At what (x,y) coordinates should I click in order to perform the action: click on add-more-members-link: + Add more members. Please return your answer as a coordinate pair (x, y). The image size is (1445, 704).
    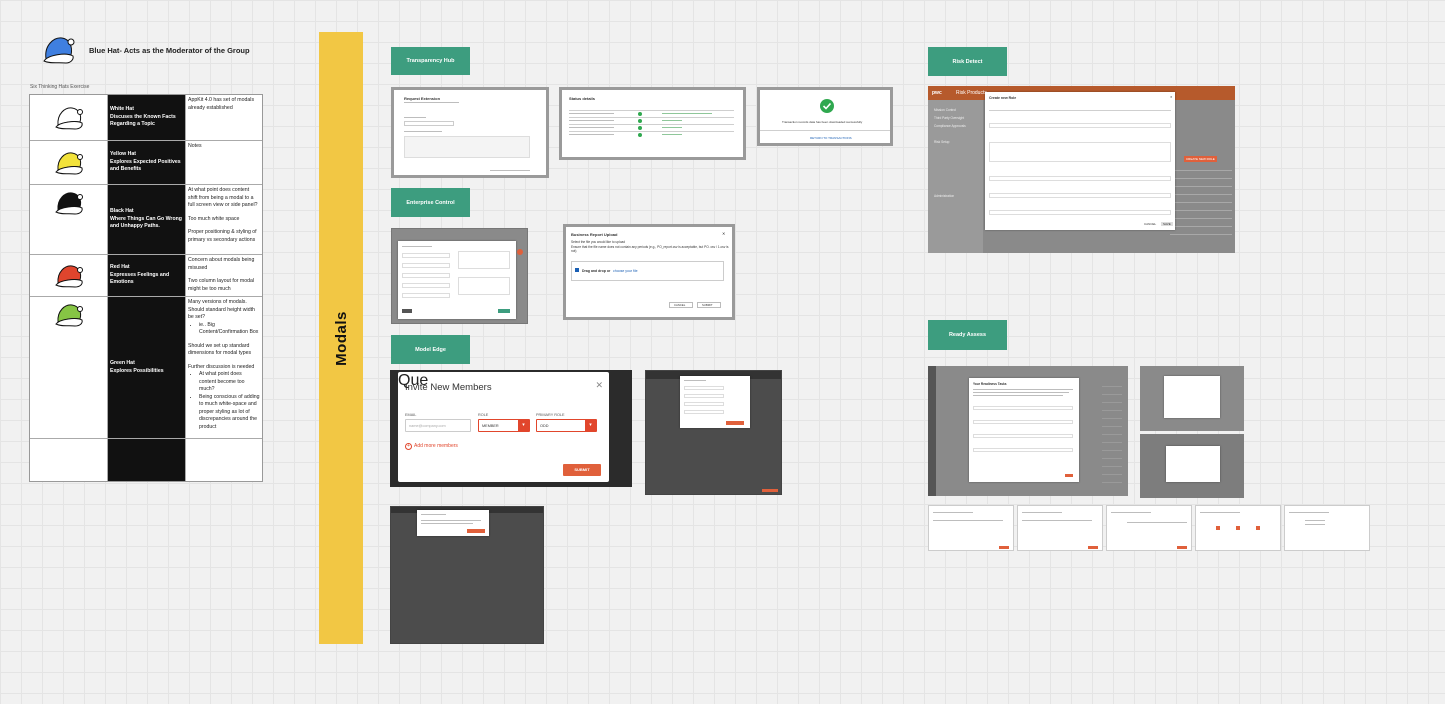
    Looking at the image, I should click on (431, 446).